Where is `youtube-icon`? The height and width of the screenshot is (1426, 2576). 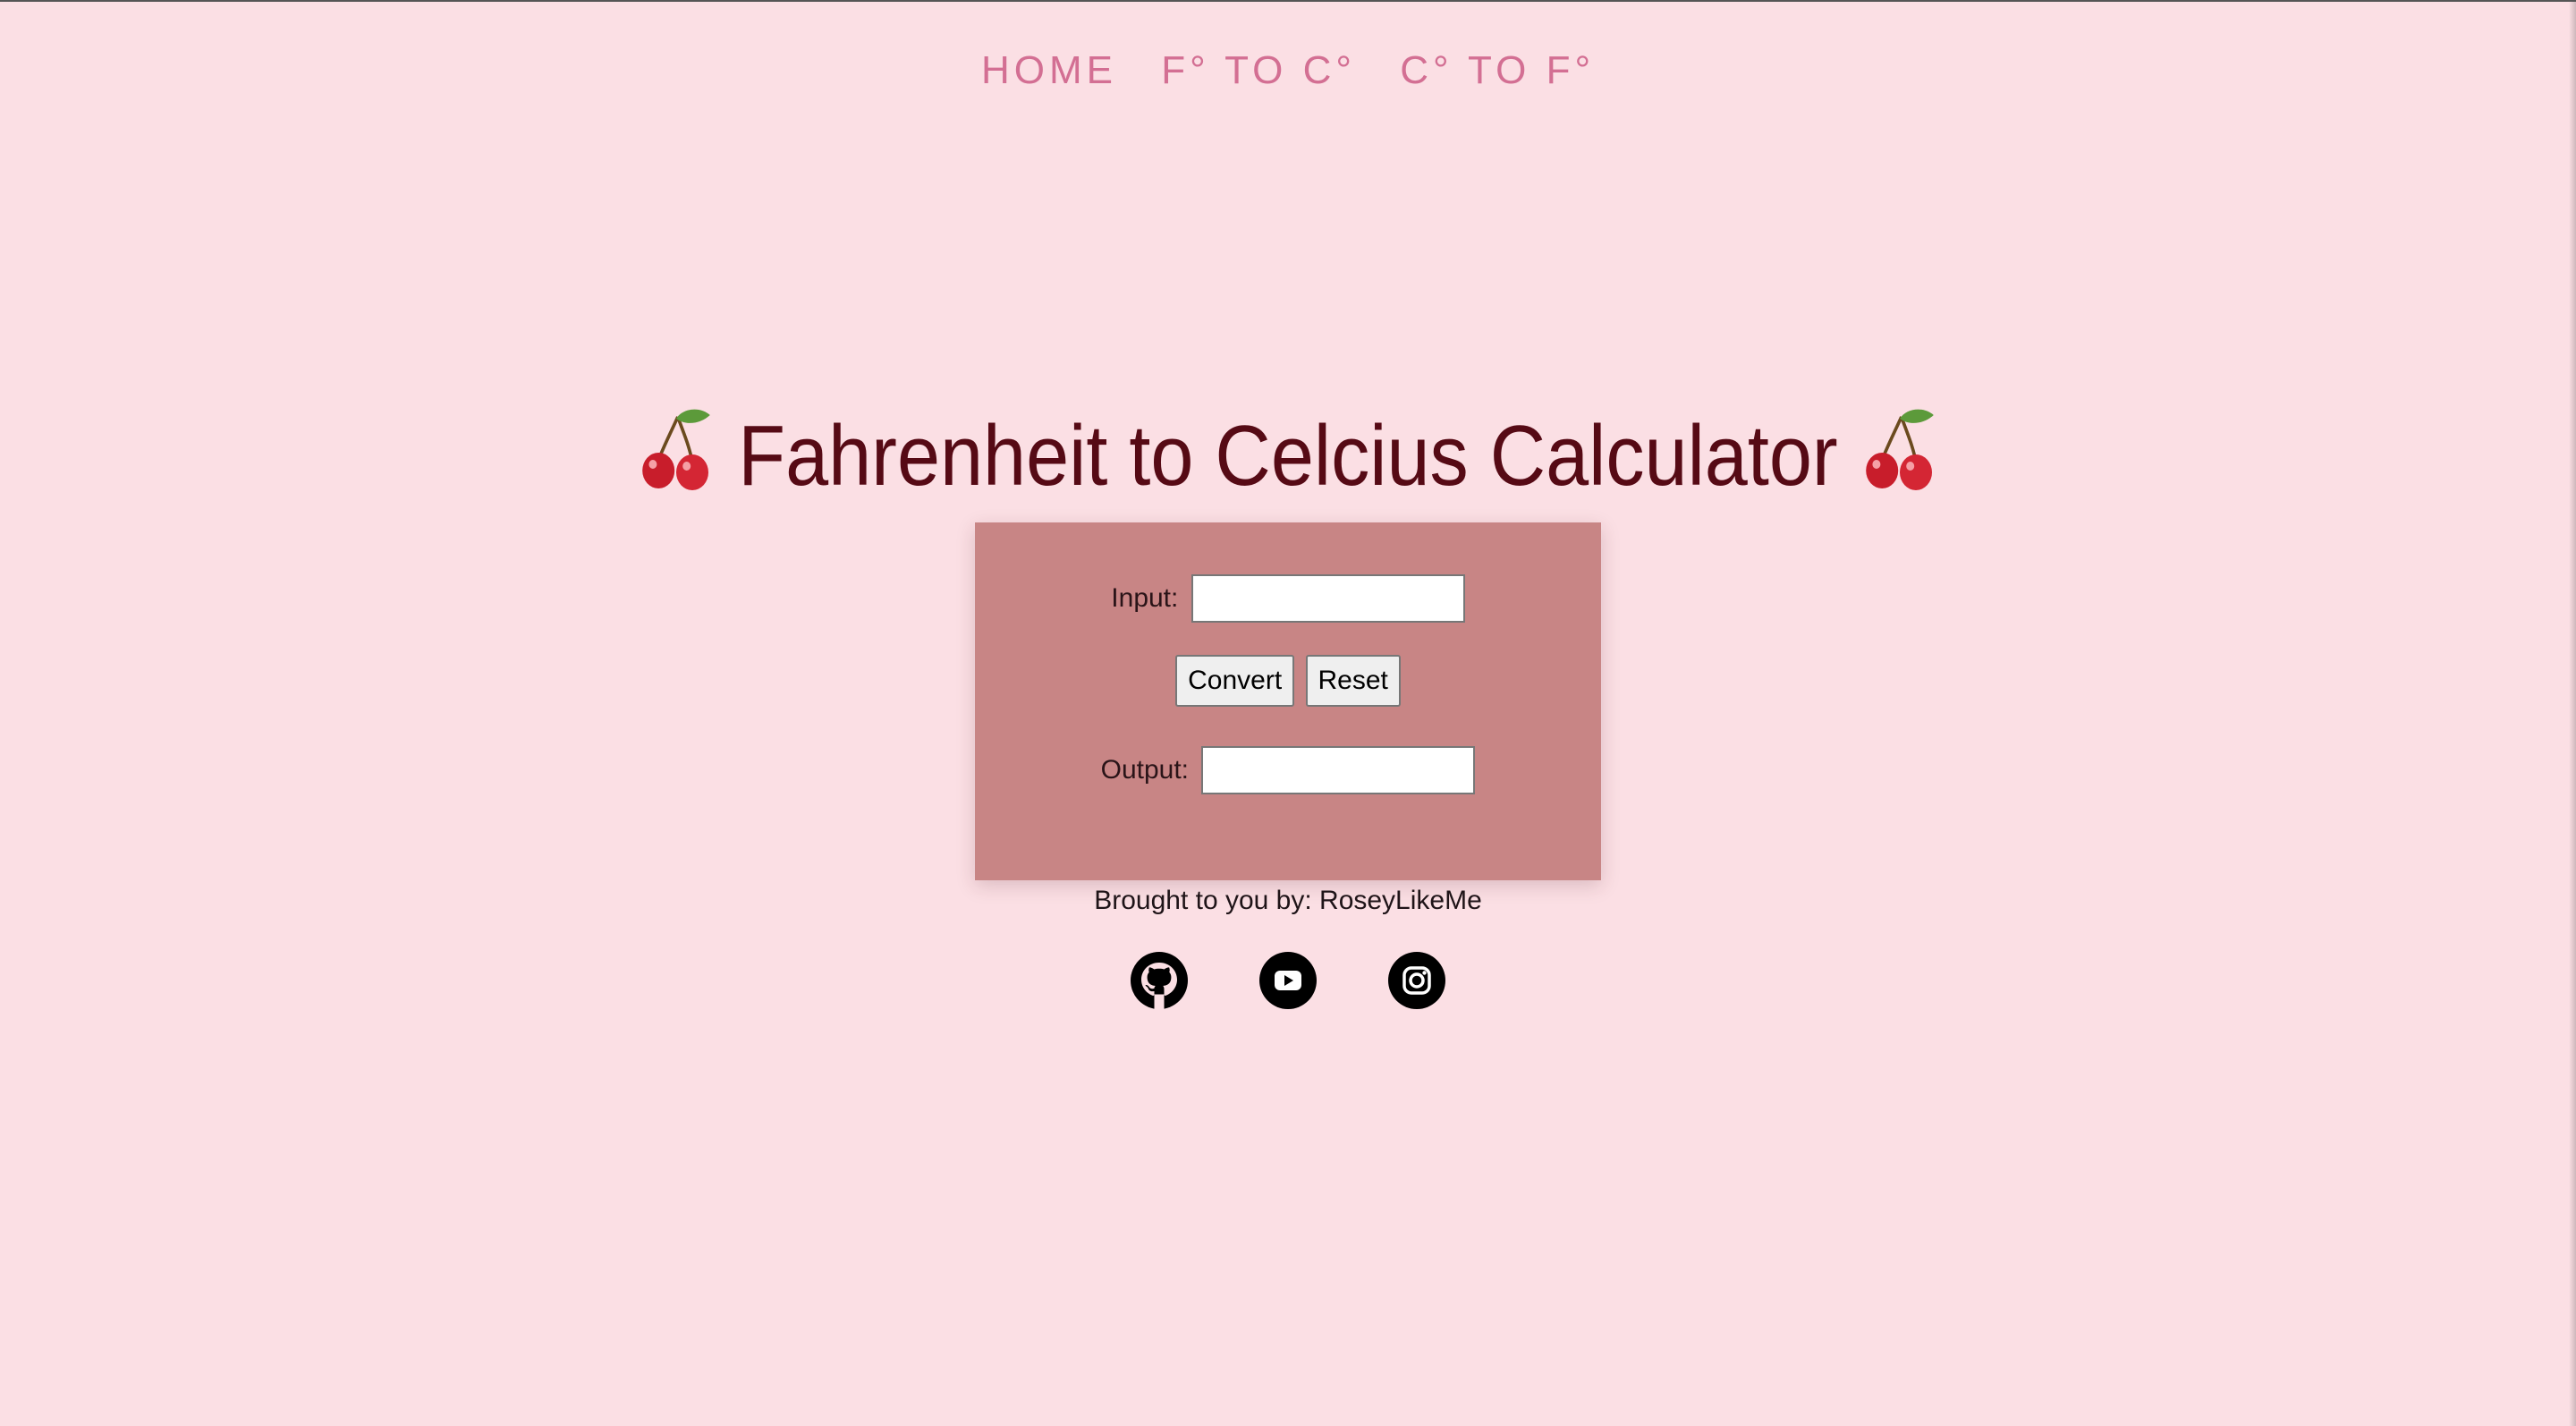 youtube-icon is located at coordinates (1288, 981).